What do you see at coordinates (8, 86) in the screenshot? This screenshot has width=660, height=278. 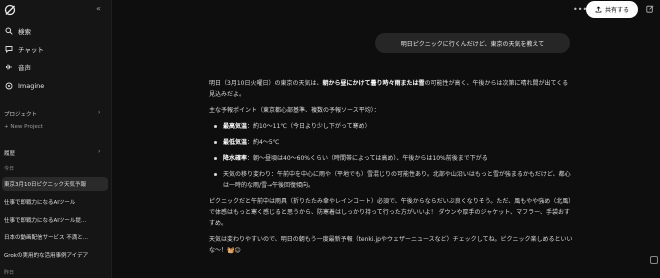 I see `imagine-icon` at bounding box center [8, 86].